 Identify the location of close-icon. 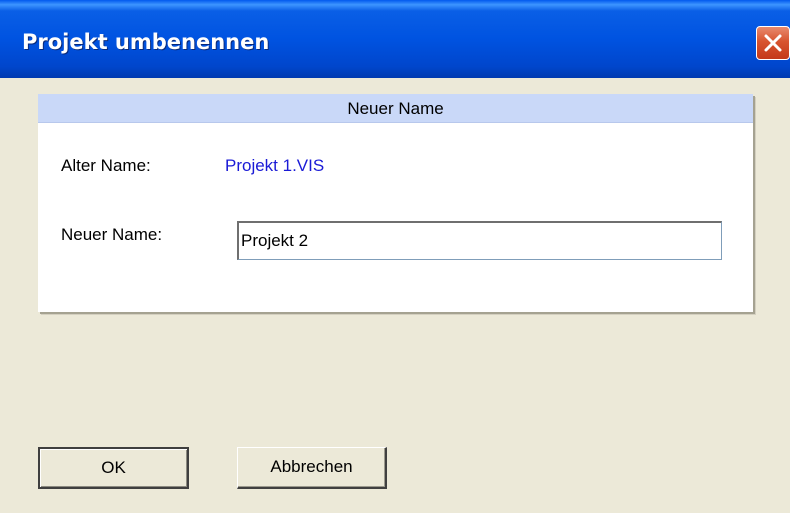
(773, 43).